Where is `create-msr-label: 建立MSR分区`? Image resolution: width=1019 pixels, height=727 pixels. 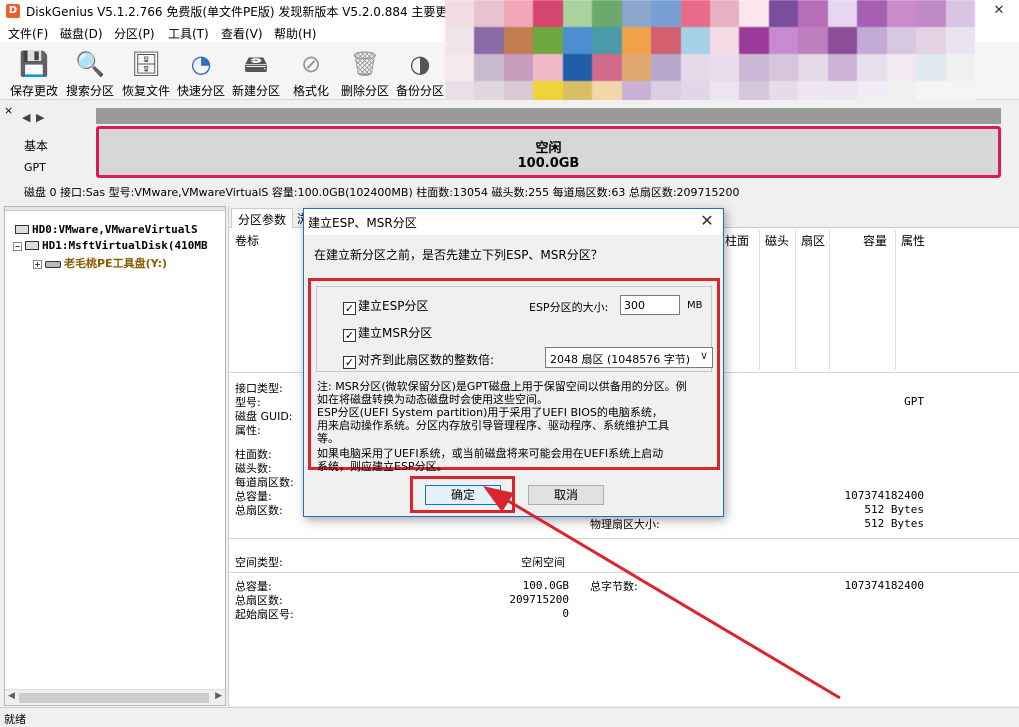 create-msr-label: 建立MSR分区 is located at coordinates (395, 333).